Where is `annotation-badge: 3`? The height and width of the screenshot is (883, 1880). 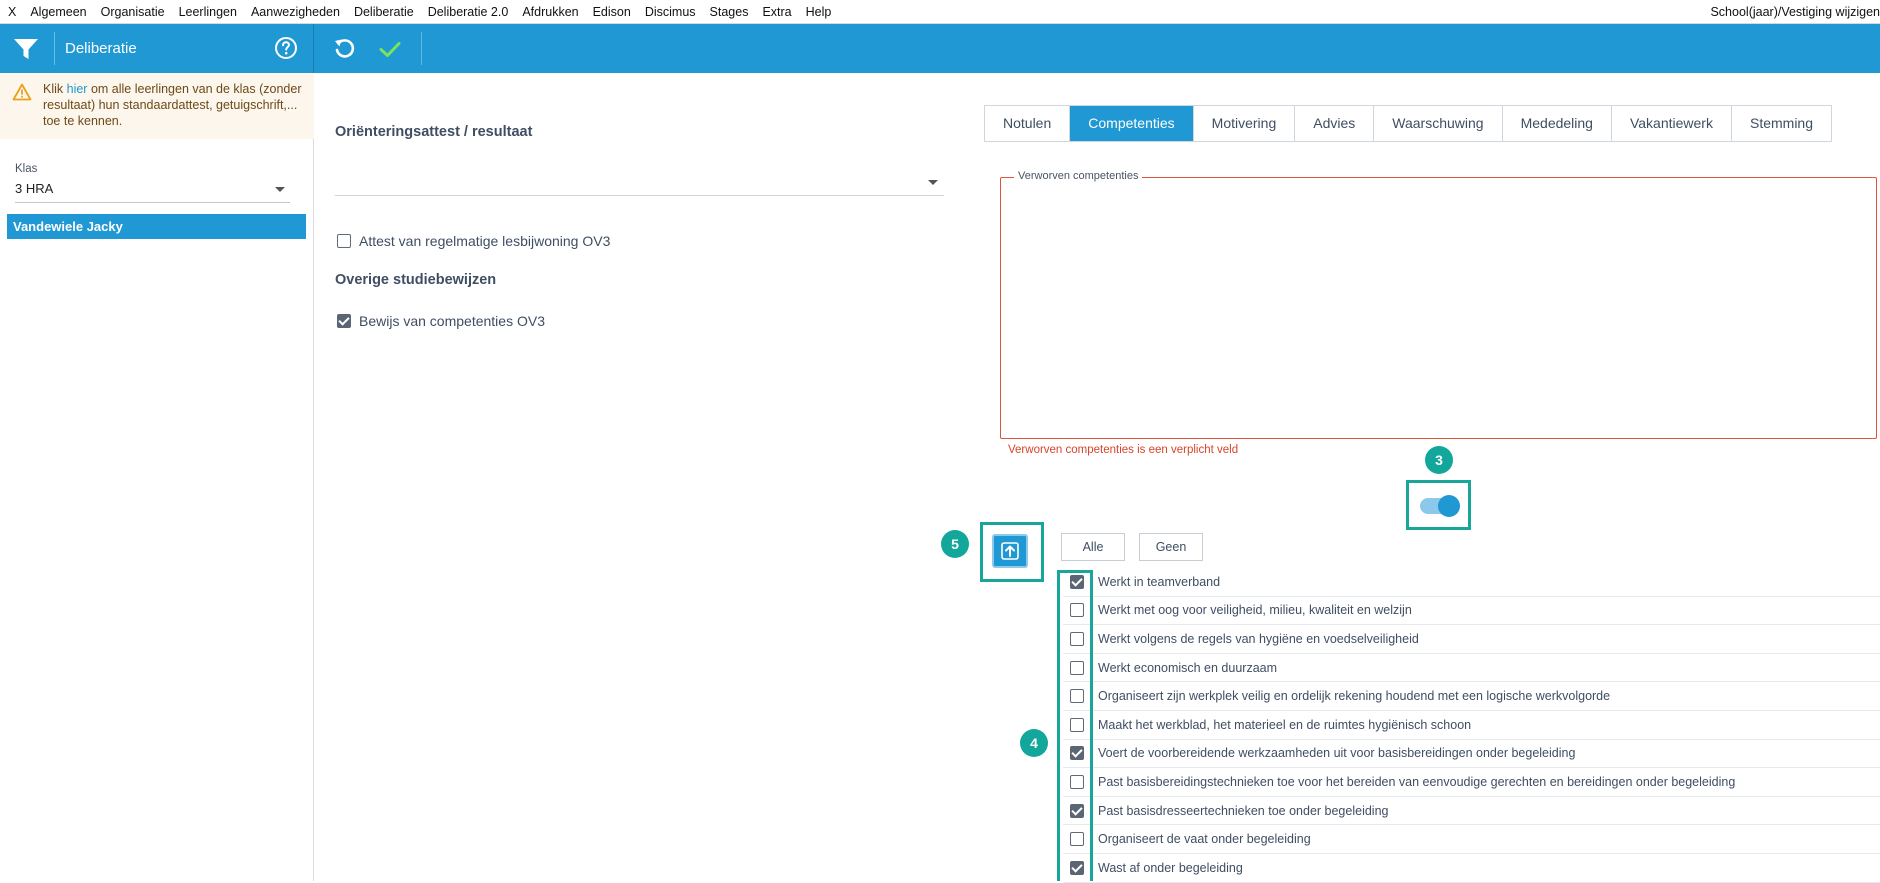
annotation-badge: 3 is located at coordinates (1439, 460).